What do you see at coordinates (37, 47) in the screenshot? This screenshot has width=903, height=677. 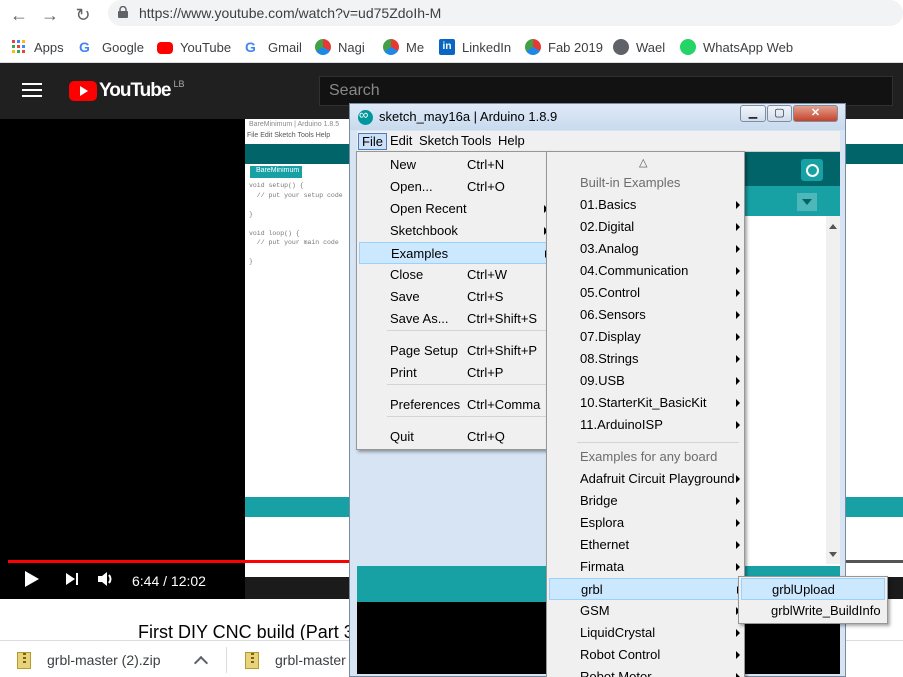 I see `bookmark-apps: Apps` at bounding box center [37, 47].